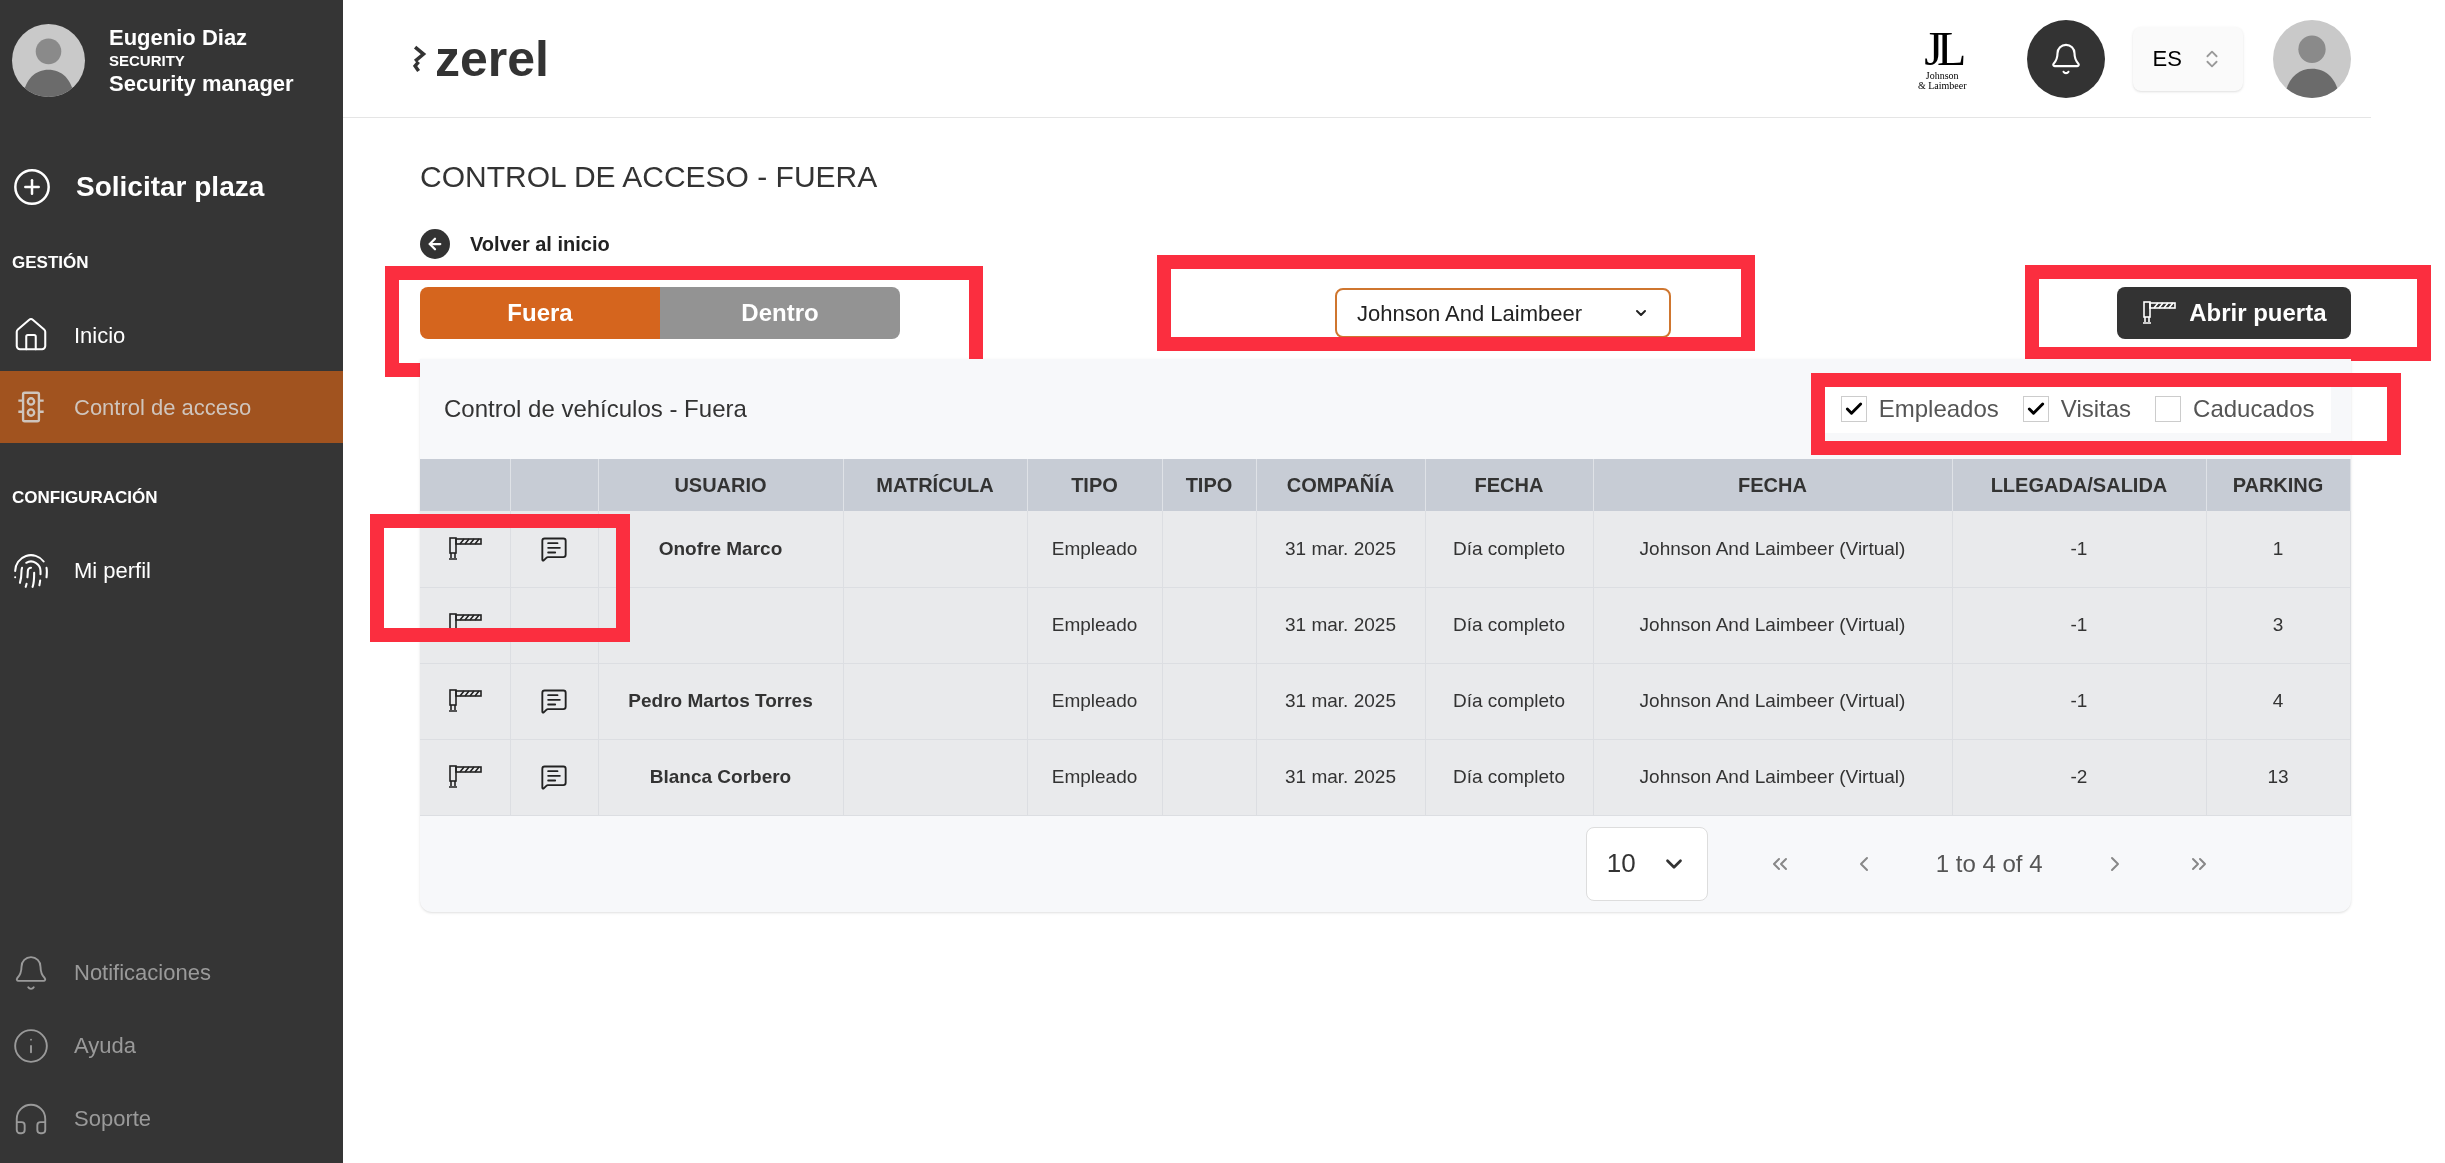 This screenshot has height=1163, width=2445. I want to click on back-link: Volver al inicio, so click(515, 244).